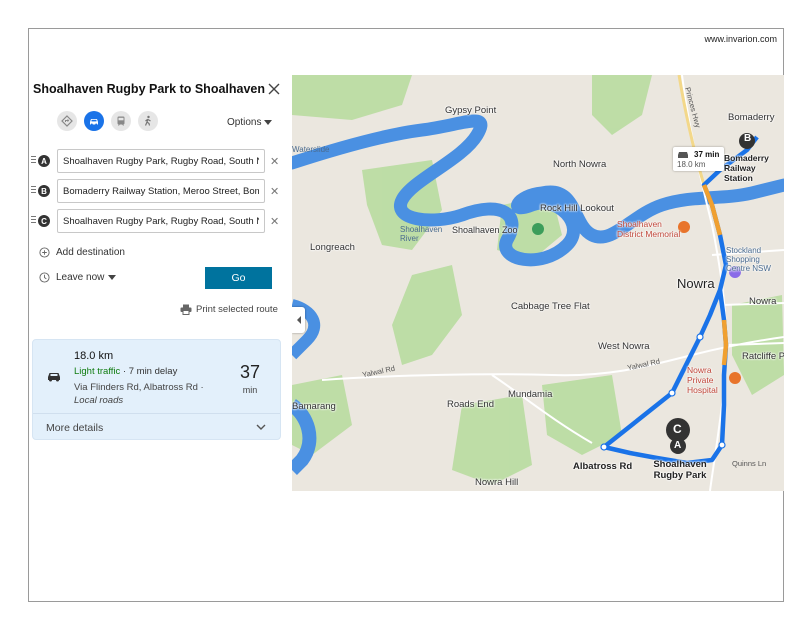 The image size is (812, 628). Describe the element at coordinates (250, 372) in the screenshot. I see `route-time: 37` at that location.